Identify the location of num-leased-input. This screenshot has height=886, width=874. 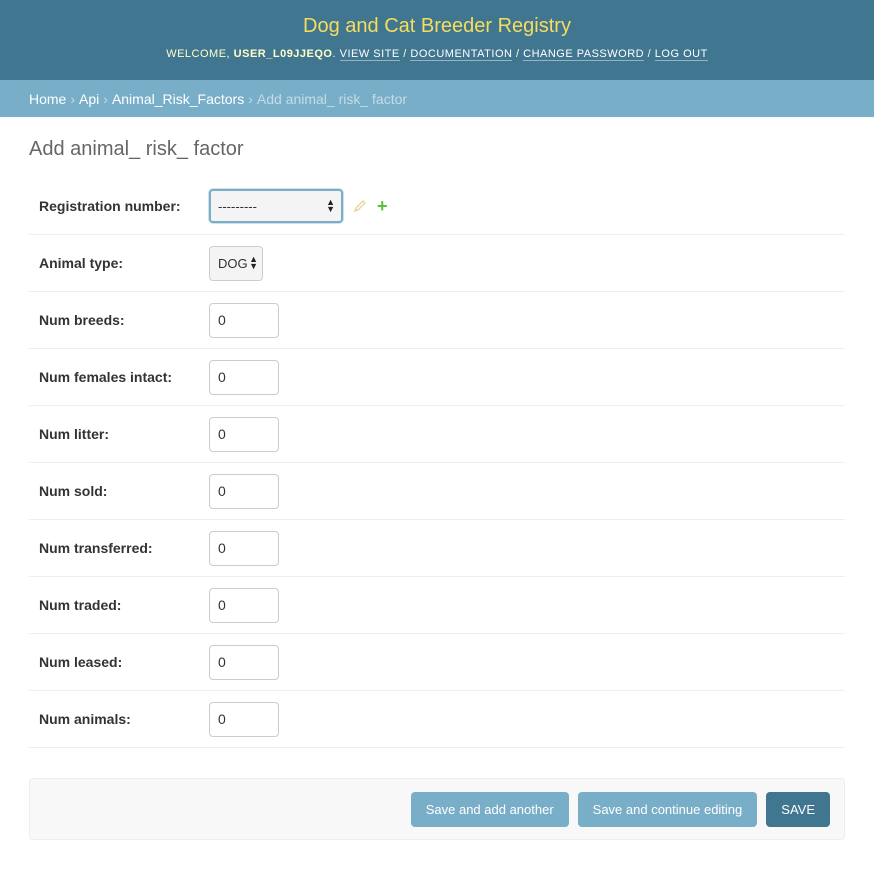
(244, 662).